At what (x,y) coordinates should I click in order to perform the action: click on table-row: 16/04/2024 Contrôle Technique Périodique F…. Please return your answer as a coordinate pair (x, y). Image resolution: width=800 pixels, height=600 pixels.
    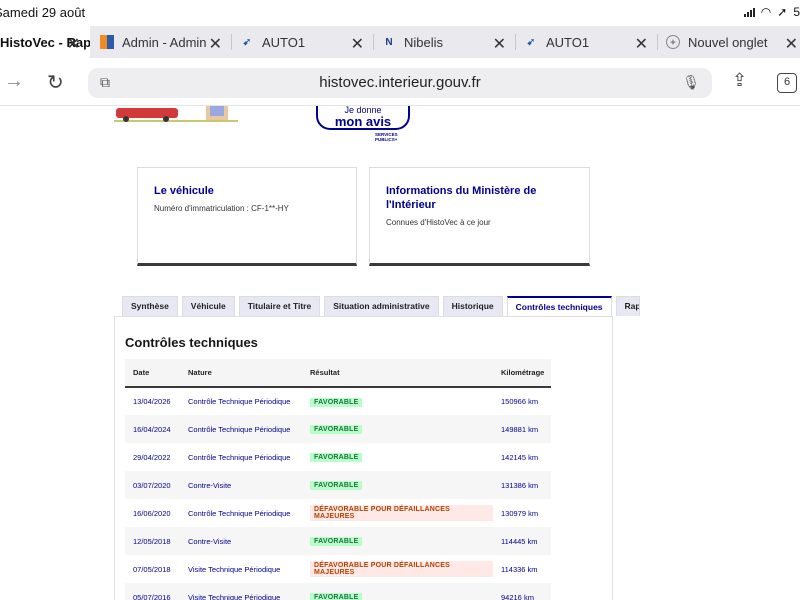
    Looking at the image, I should click on (338, 429).